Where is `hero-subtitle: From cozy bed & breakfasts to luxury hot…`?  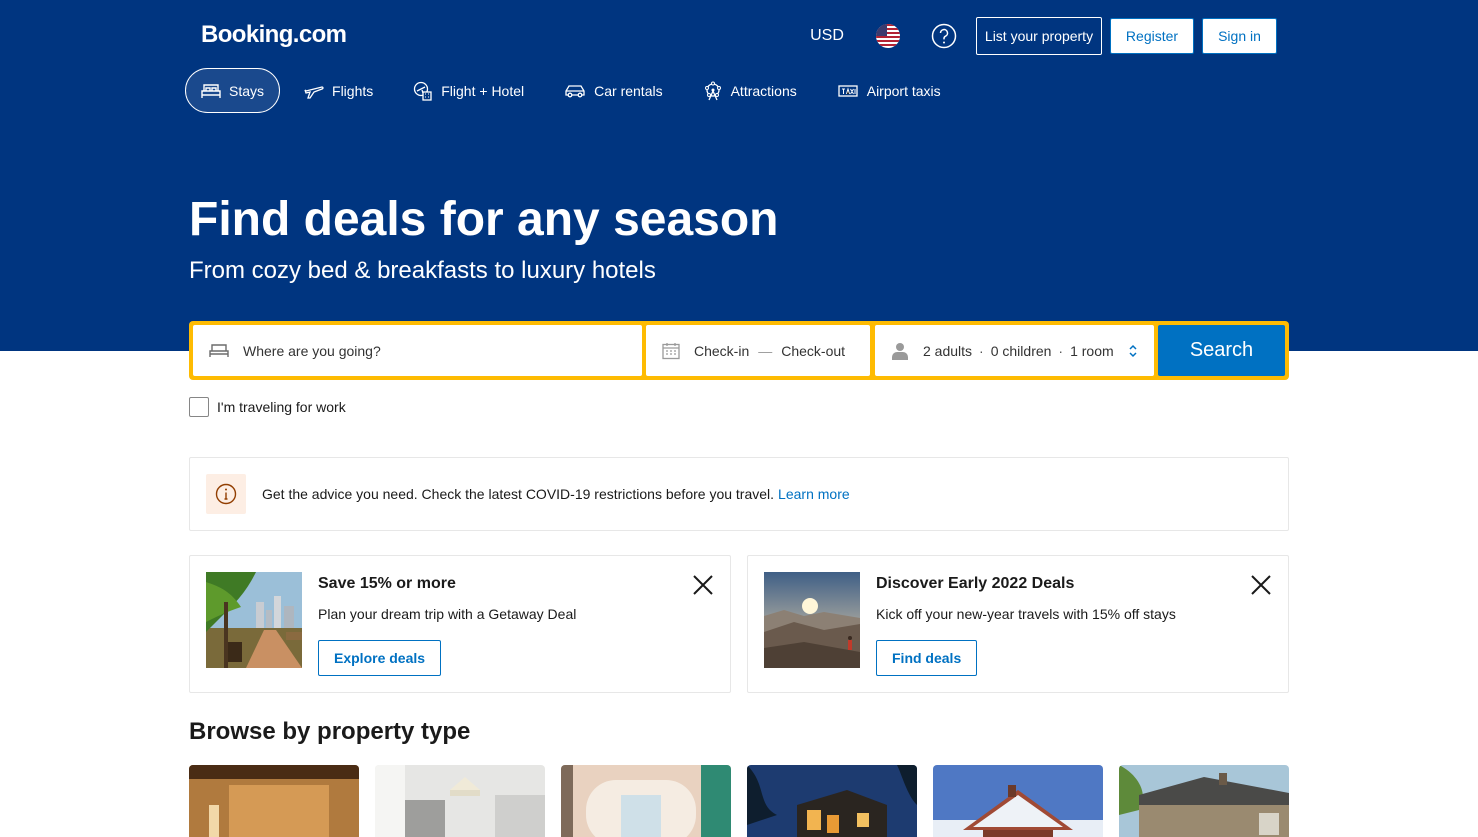
hero-subtitle: From cozy bed & breakfasts to luxury hot… is located at coordinates (422, 270).